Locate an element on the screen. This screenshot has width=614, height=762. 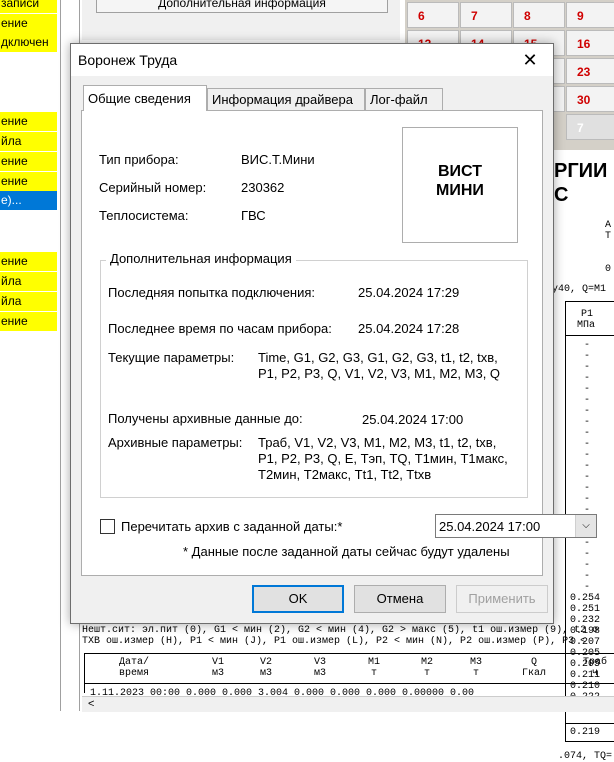
device-type-value: ВИС.Т.Мини is located at coordinates (278, 159).